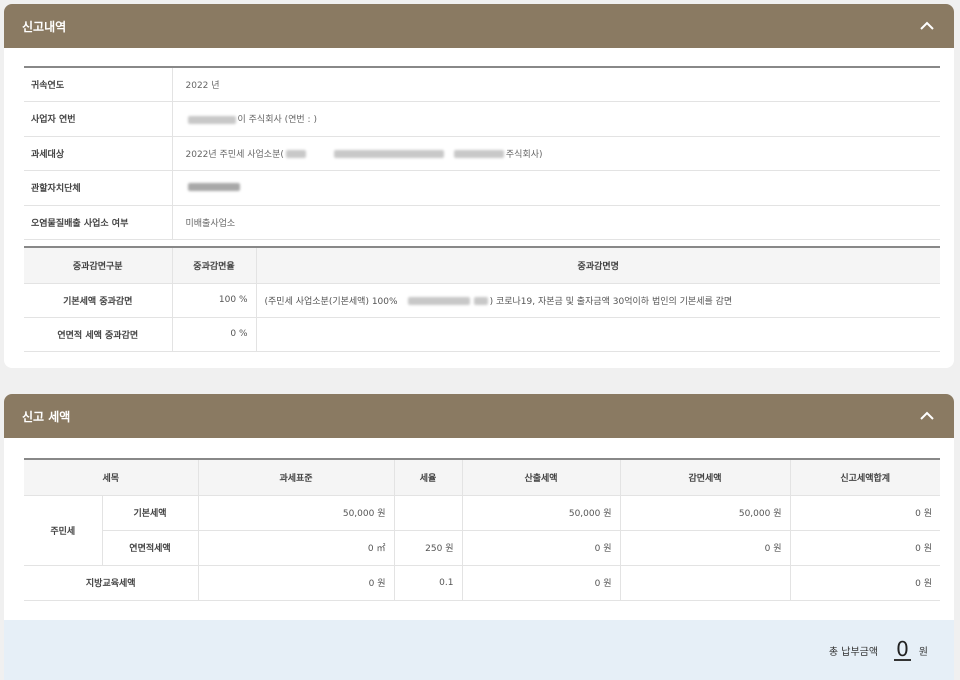  I want to click on total-payment-label: 총 납부금액, so click(853, 652).